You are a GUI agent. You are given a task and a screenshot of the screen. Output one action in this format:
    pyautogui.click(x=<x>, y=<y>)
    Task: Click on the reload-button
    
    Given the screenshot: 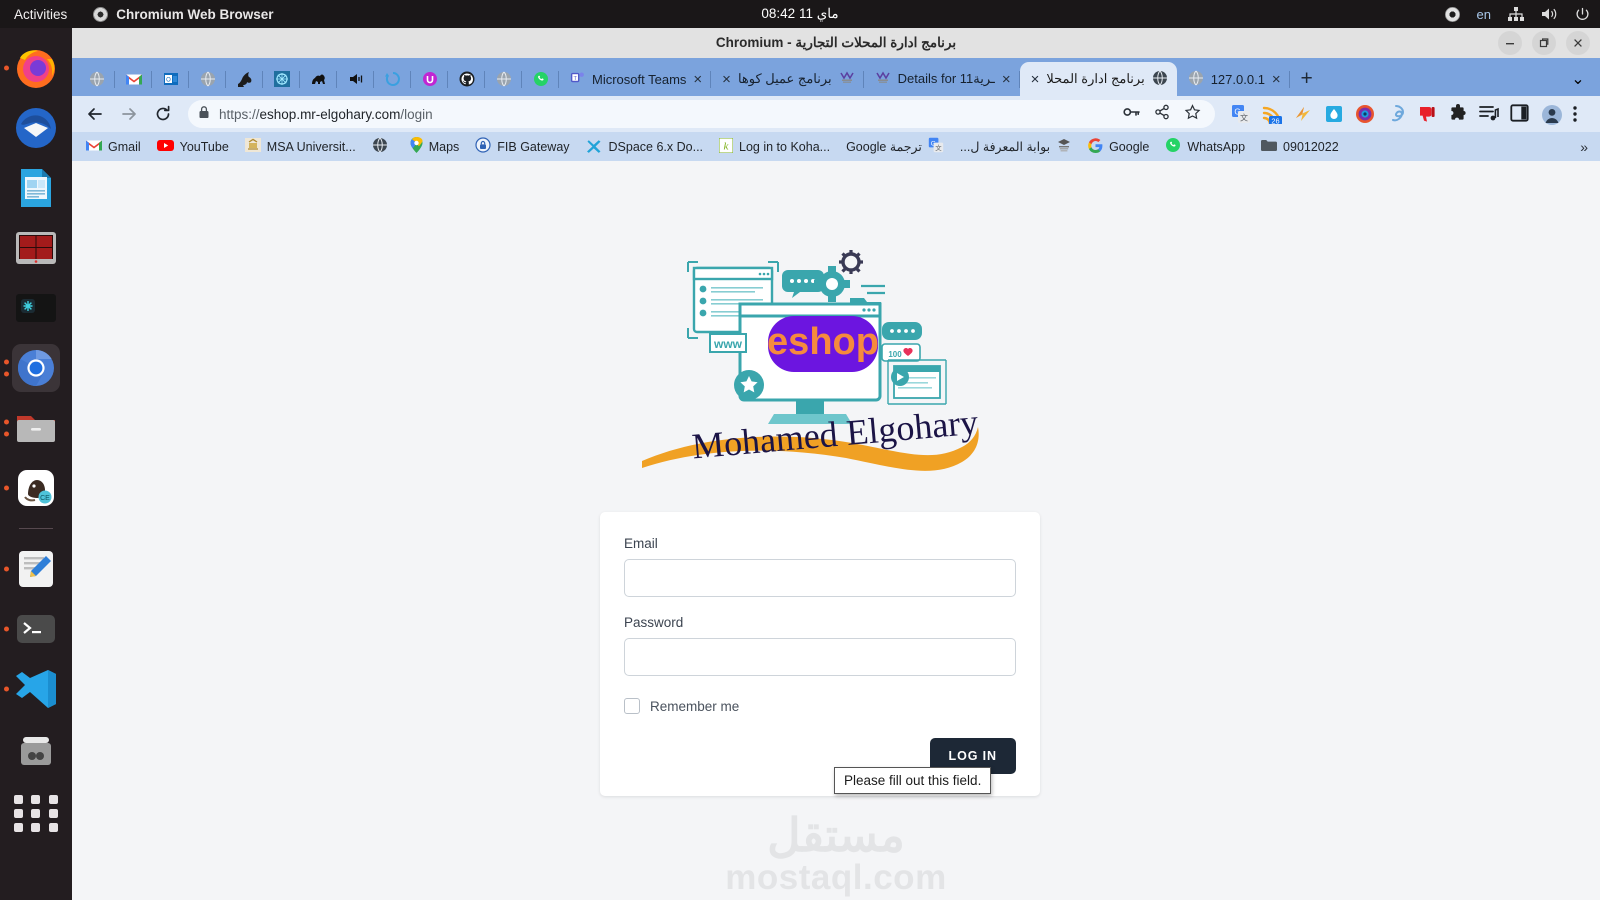 What is the action you would take?
    pyautogui.click(x=163, y=114)
    